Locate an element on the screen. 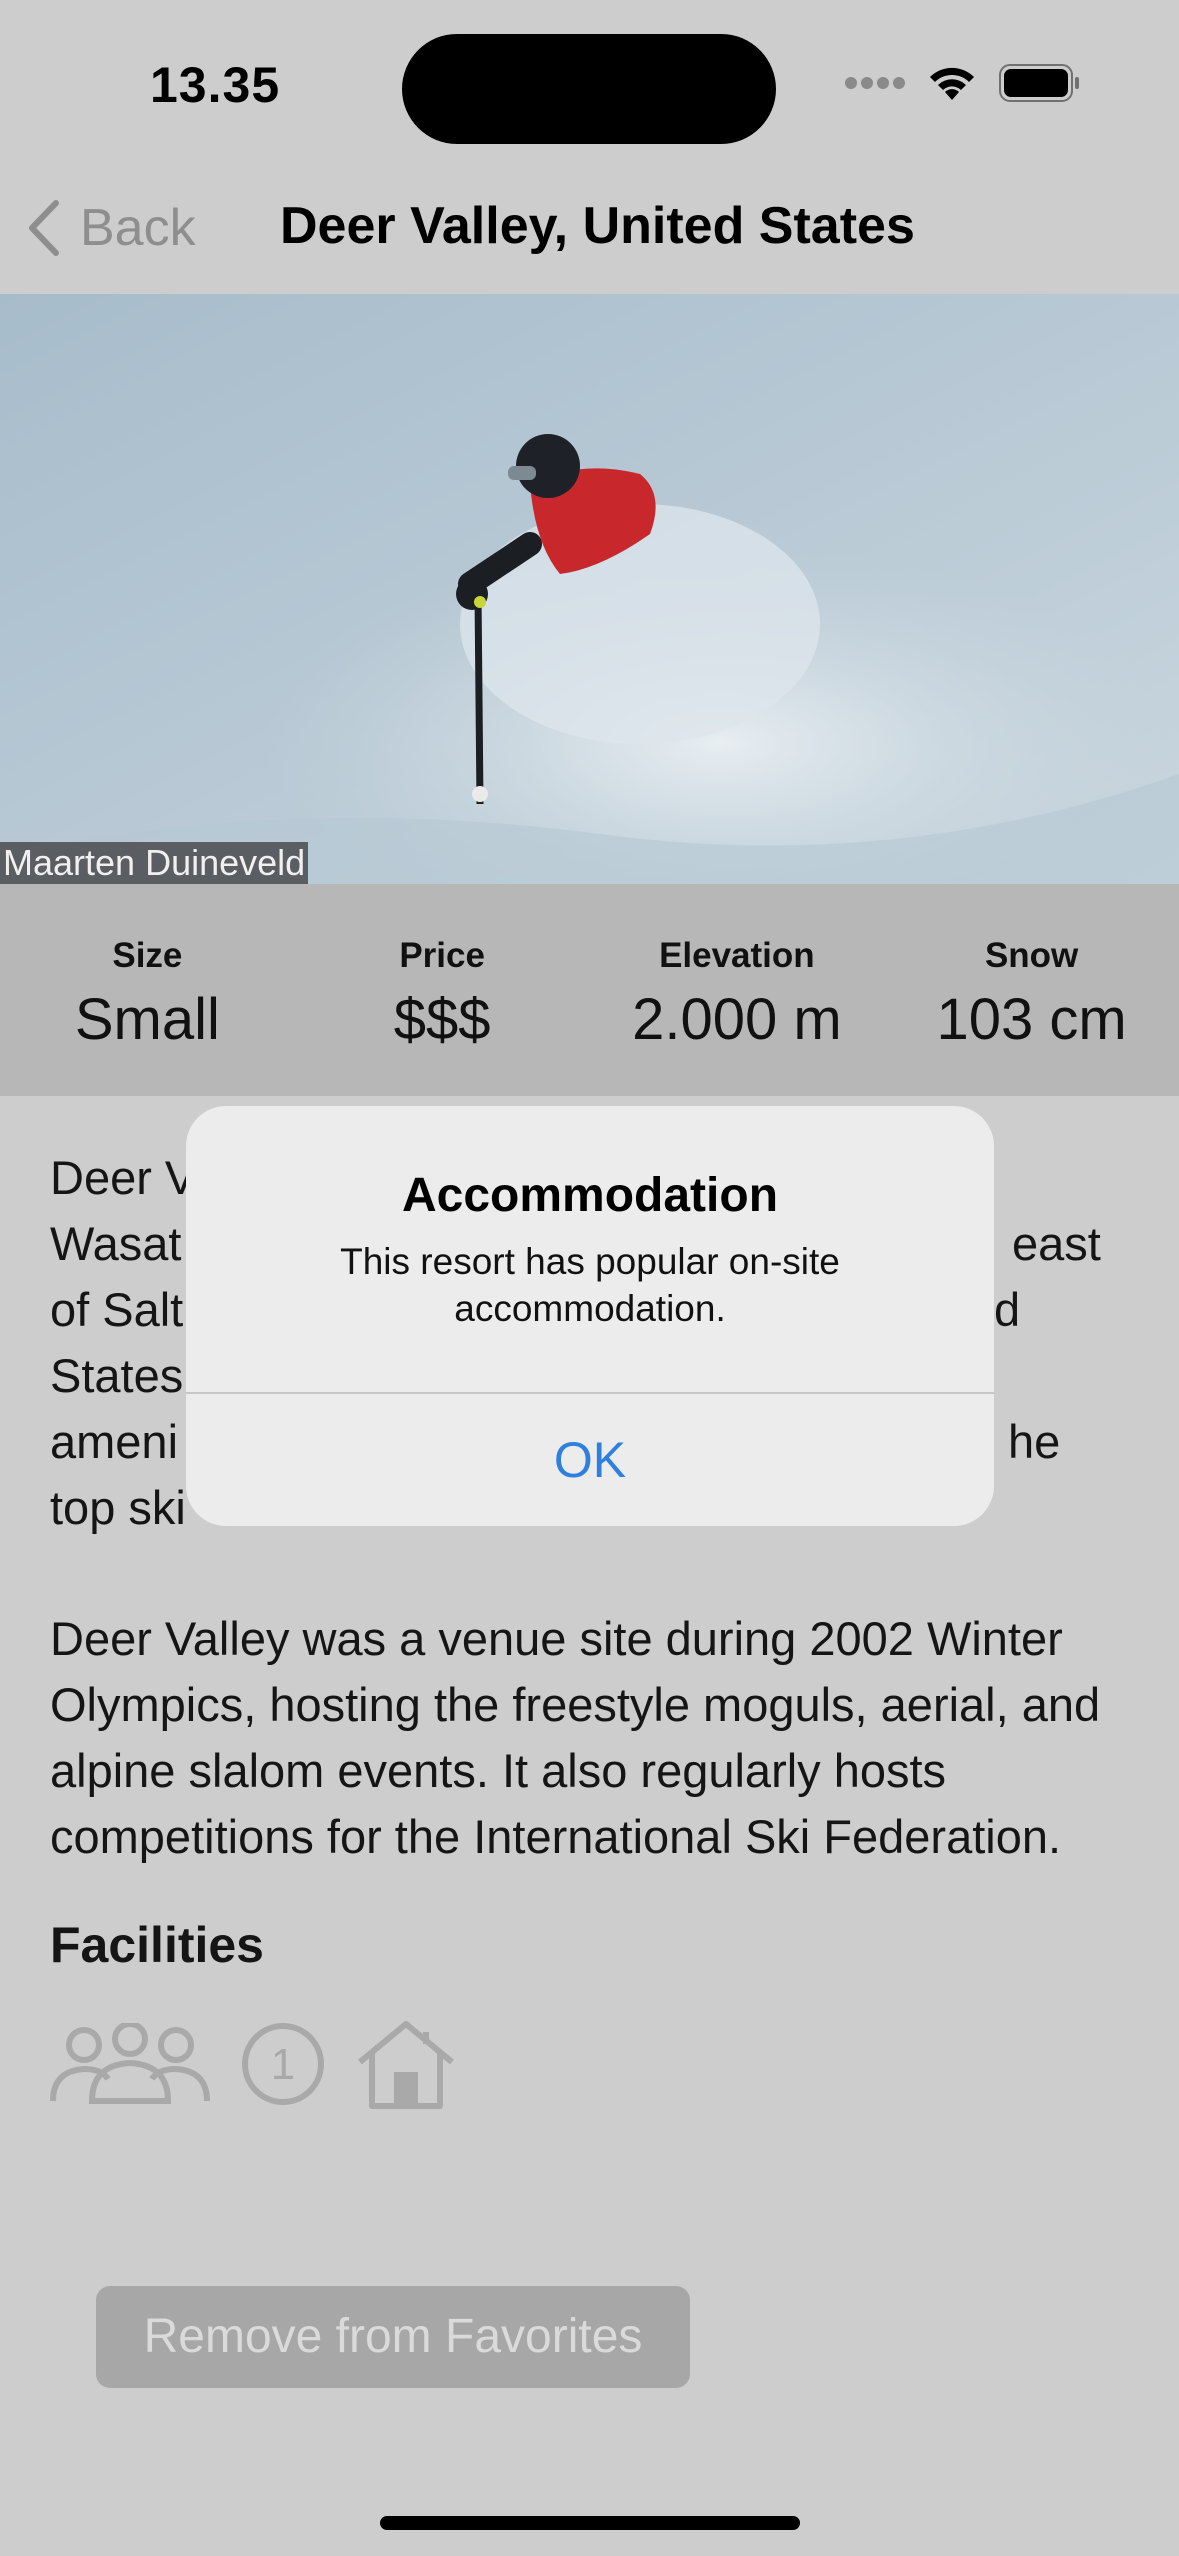 Image resolution: width=1179 pixels, height=2556 pixels. navigation-bar: Back Deer Valley, United States is located at coordinates (589, 232).